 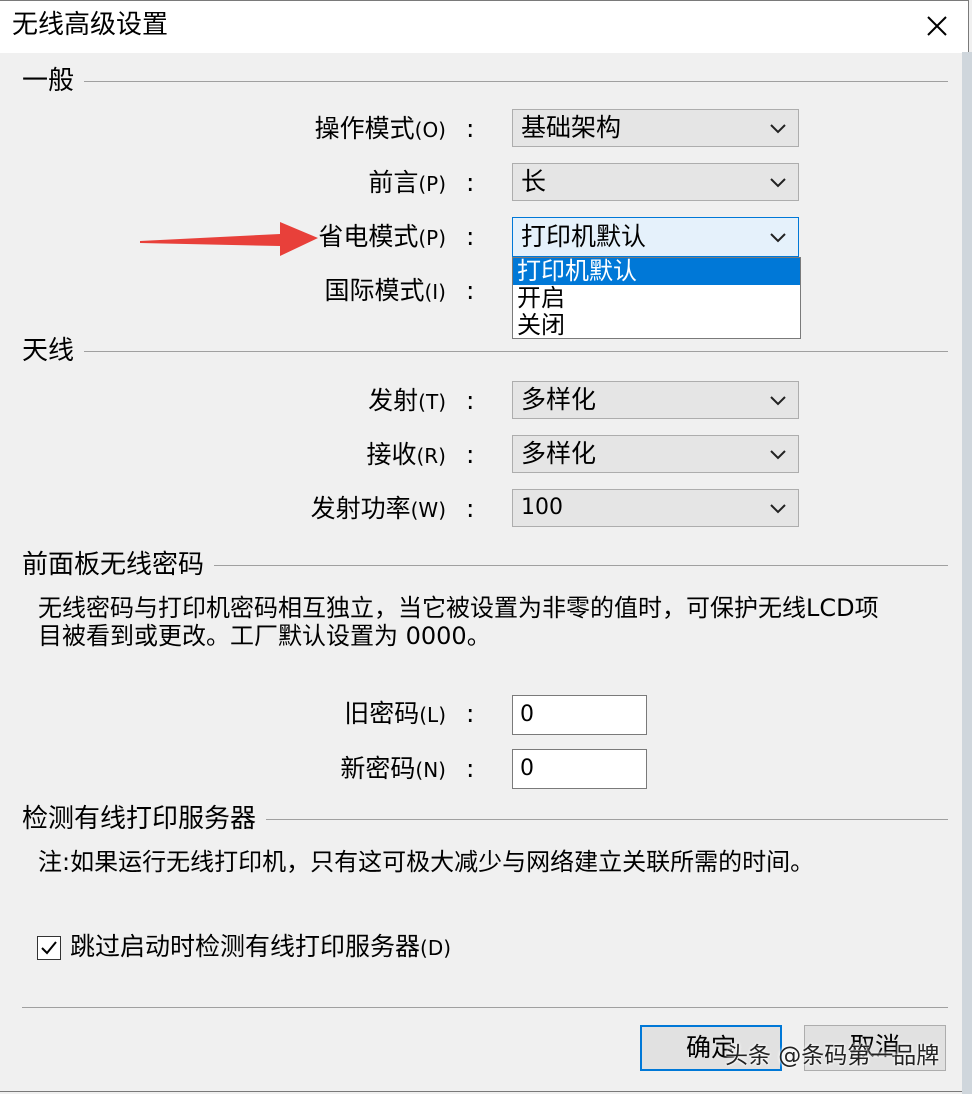 I want to click on receive-label-text: 接收, so click(x=391, y=454).